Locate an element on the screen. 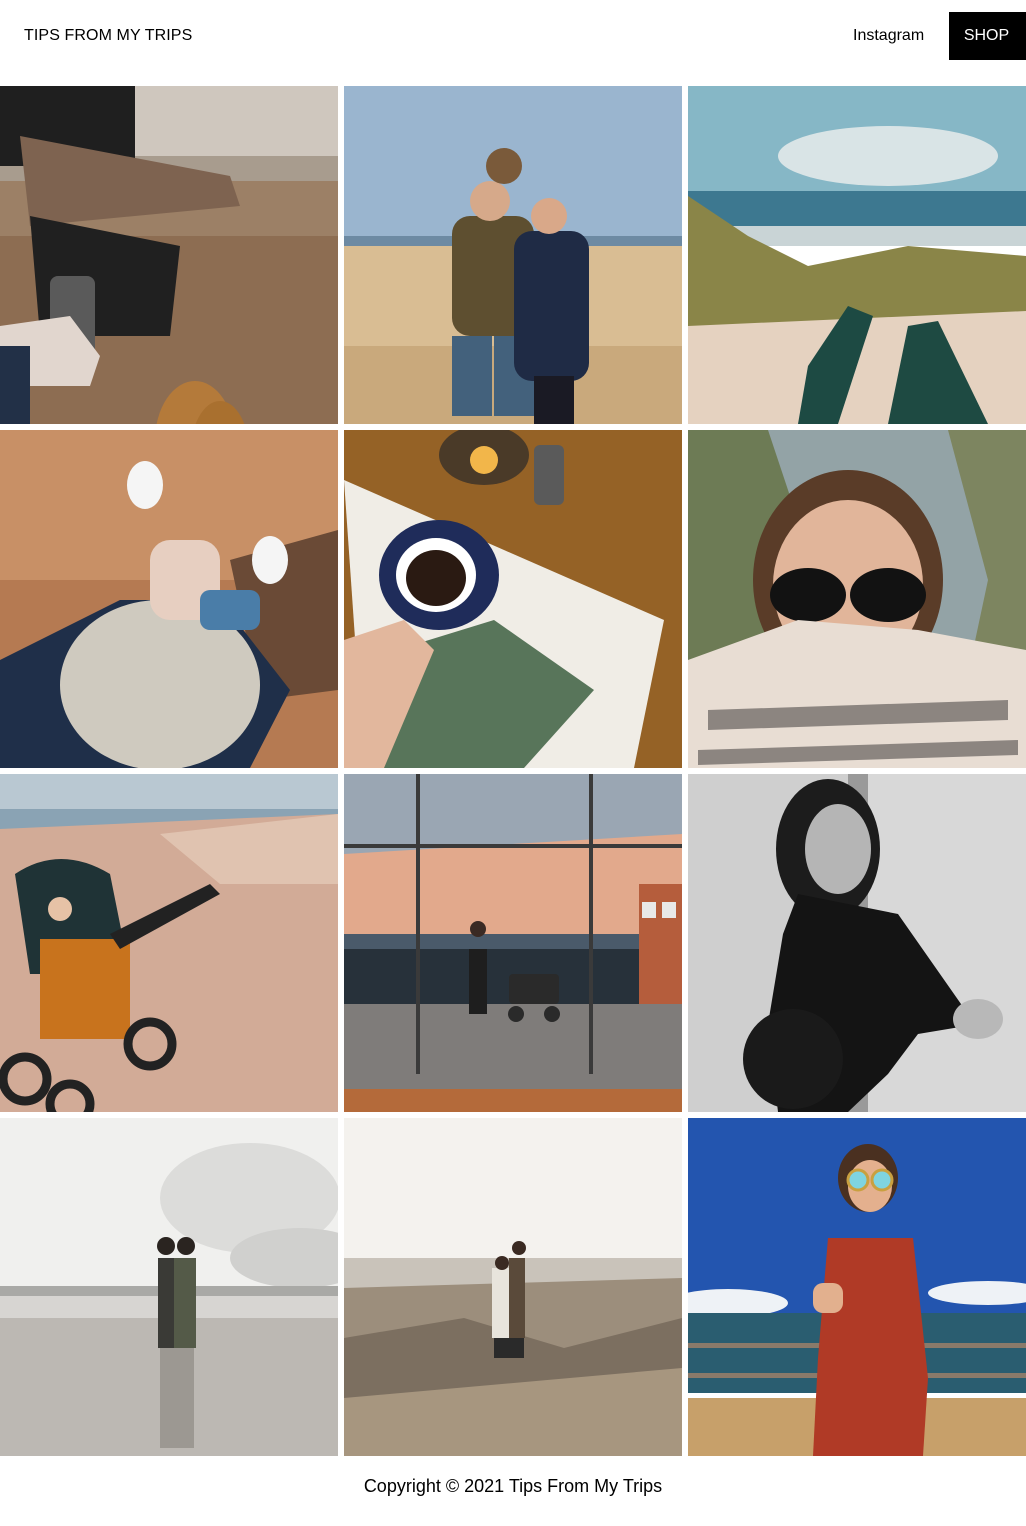 The image size is (1026, 1526). site-title-link: TIPS FROM MY TRIPS is located at coordinates (108, 36).